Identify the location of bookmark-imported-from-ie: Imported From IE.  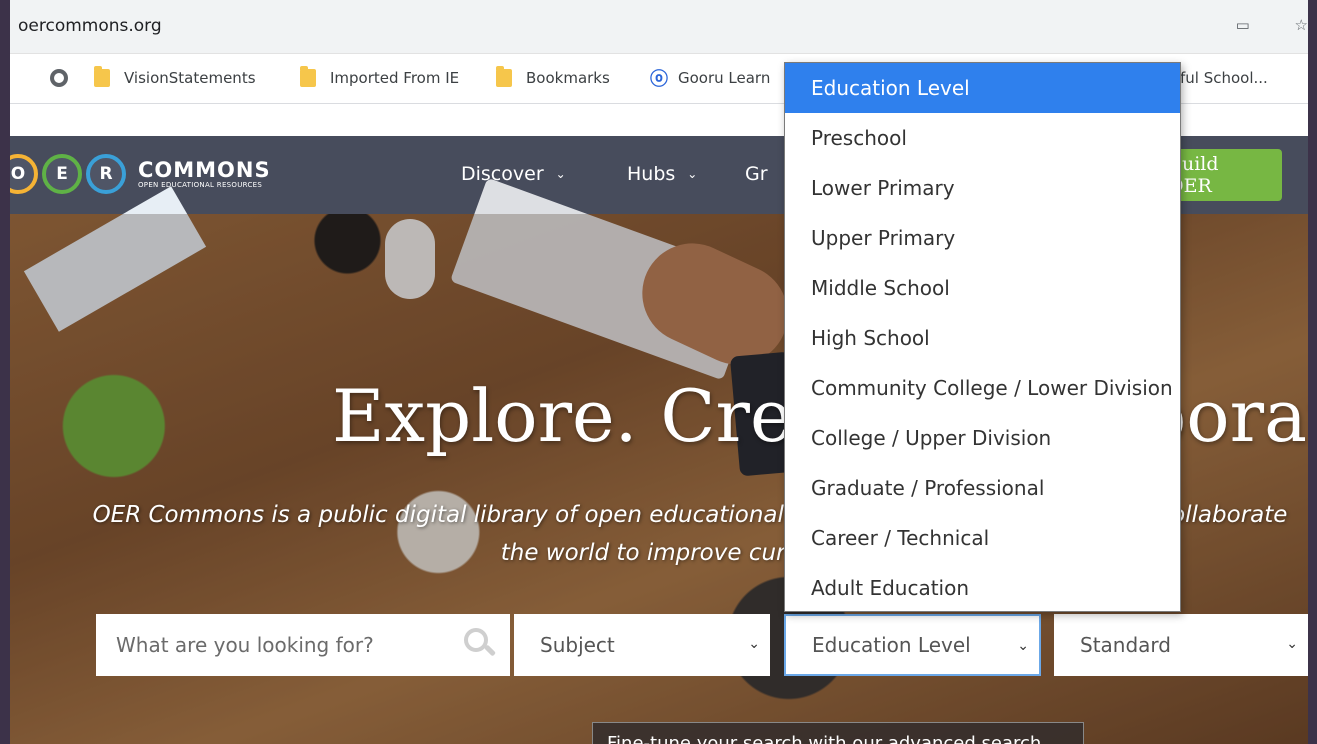
(379, 78).